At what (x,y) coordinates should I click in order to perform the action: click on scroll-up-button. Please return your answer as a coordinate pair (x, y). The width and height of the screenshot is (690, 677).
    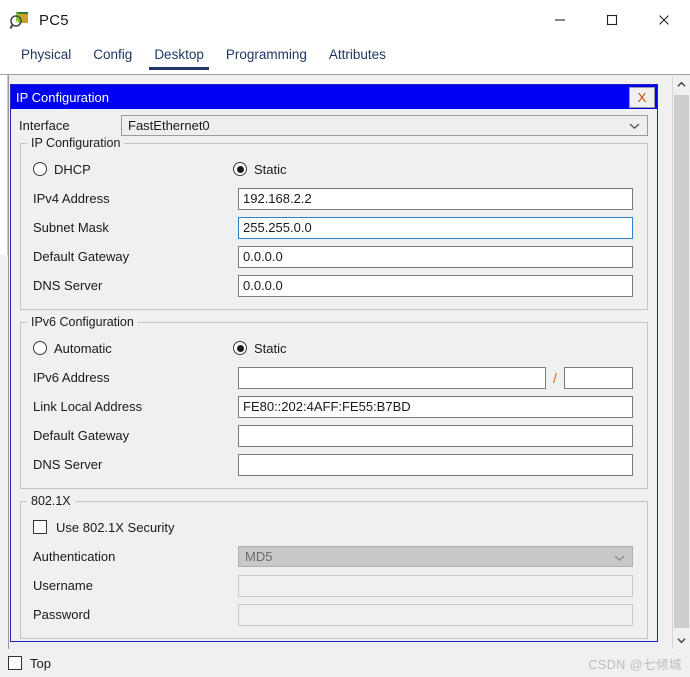
    Looking at the image, I should click on (681, 84).